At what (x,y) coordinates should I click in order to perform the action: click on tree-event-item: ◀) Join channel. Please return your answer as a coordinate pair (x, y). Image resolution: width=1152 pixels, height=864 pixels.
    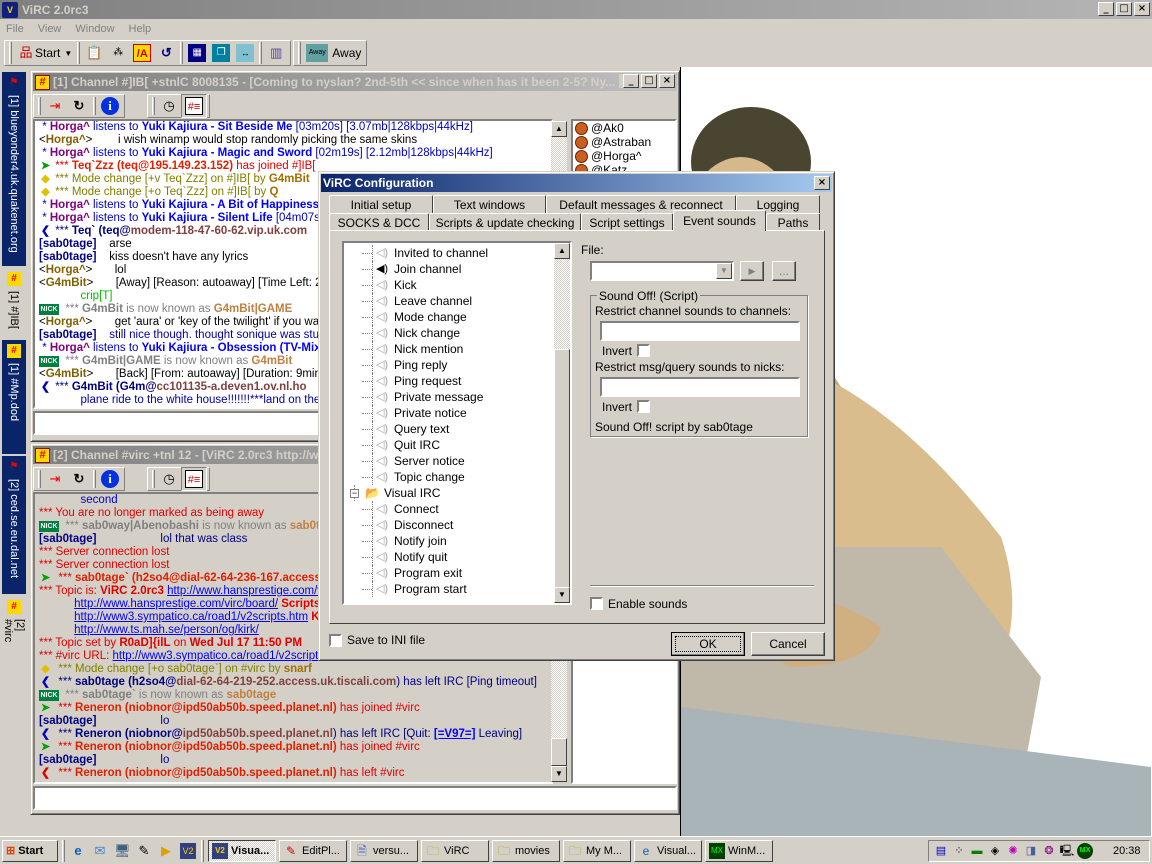
    Looking at the image, I should click on (457, 269).